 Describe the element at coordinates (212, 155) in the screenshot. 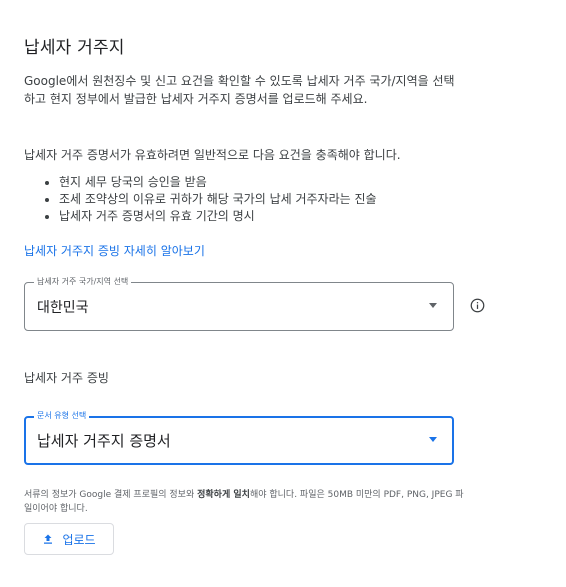

I see `requirements-intro: 납세자 거주 증명서가 유효하려면 일반적으로 다음 요건을 충족해야 합니다.` at that location.